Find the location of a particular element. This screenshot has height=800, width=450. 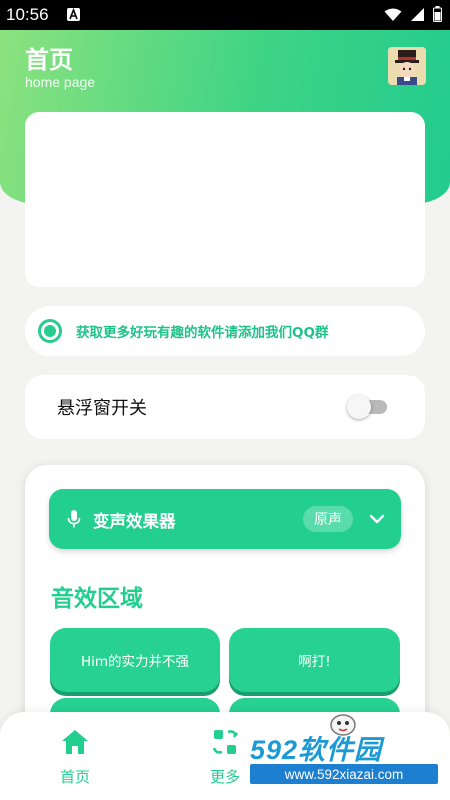

floating-window-toggle is located at coordinates (367, 407).